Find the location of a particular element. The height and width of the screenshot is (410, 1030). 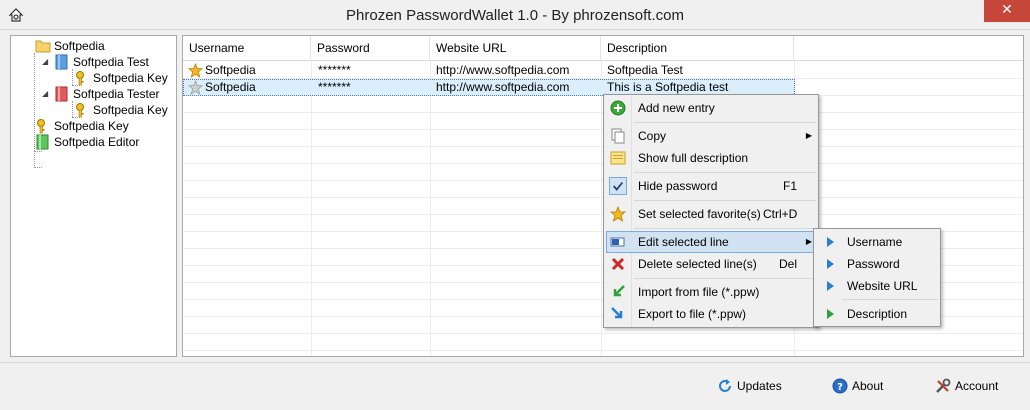

check-icon is located at coordinates (618, 186).